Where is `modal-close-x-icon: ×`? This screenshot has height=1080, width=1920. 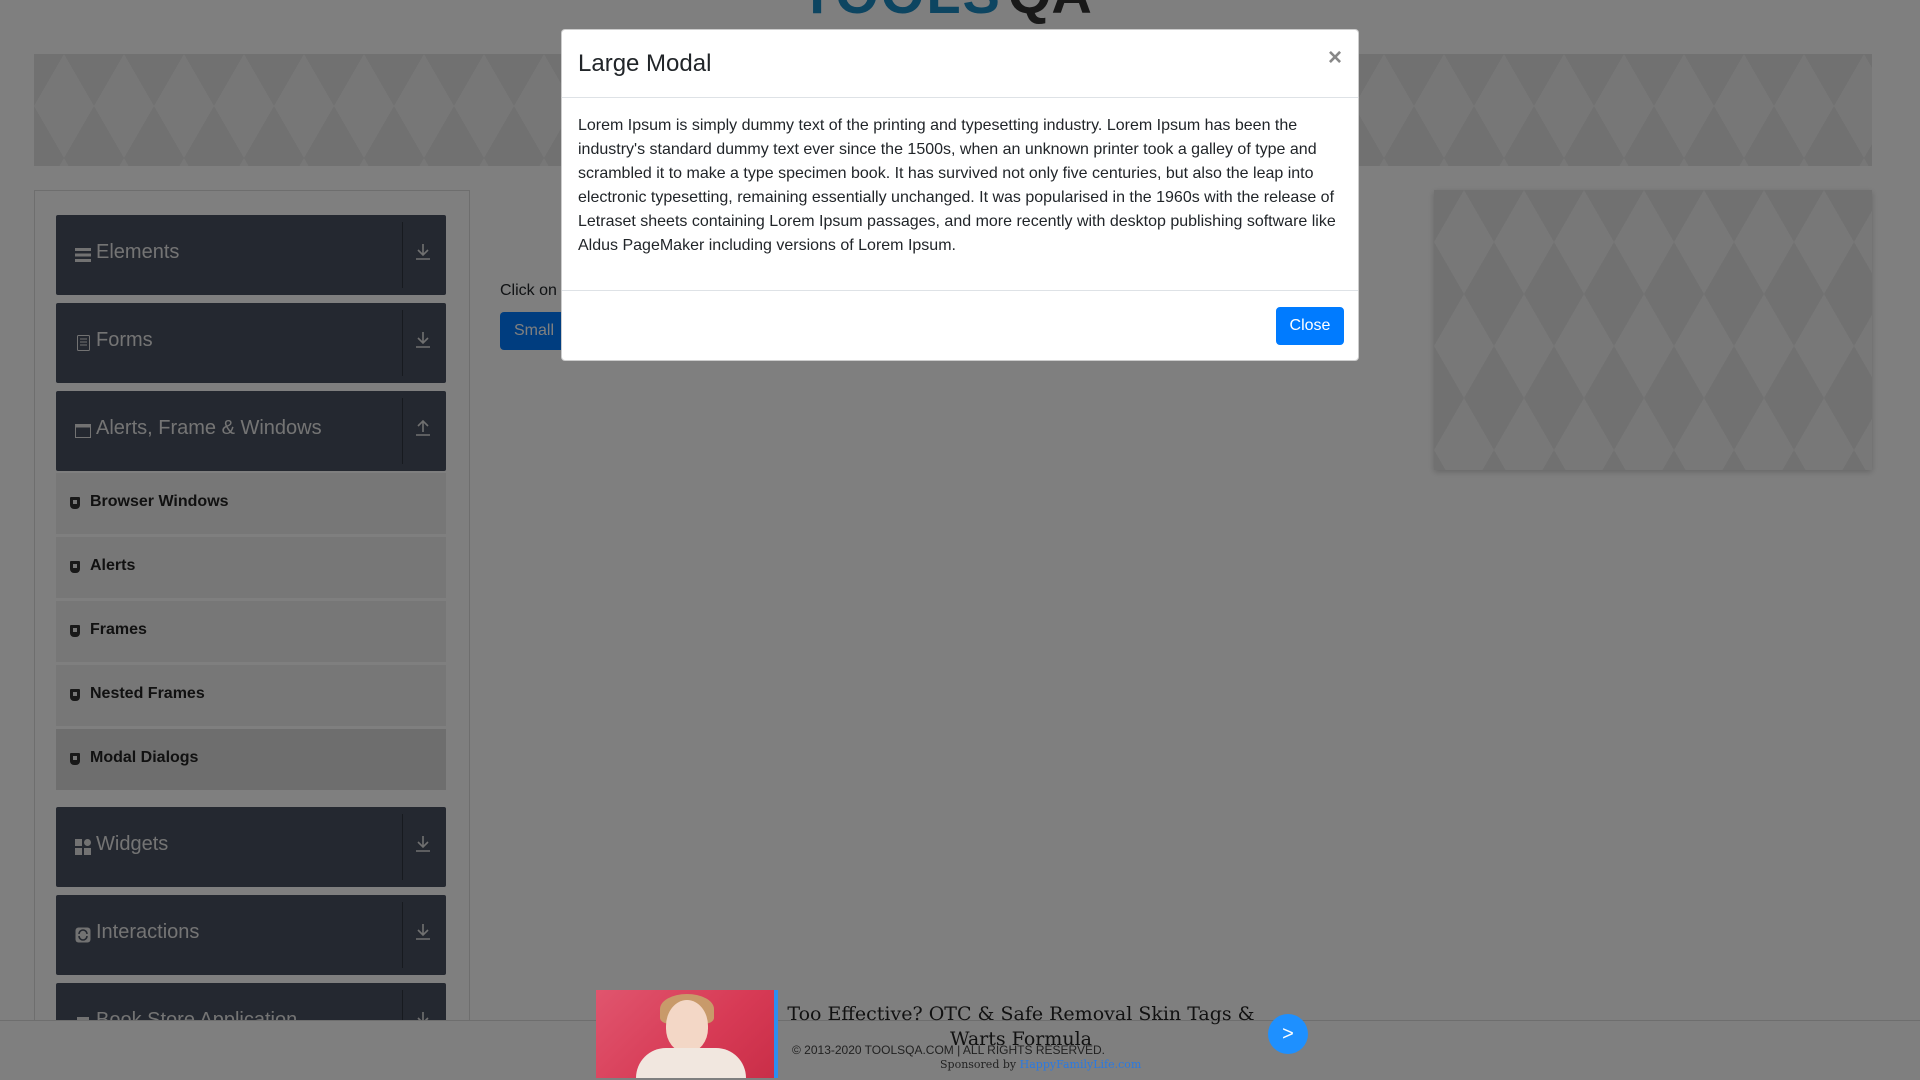
modal-close-x-icon: × is located at coordinates (1335, 57).